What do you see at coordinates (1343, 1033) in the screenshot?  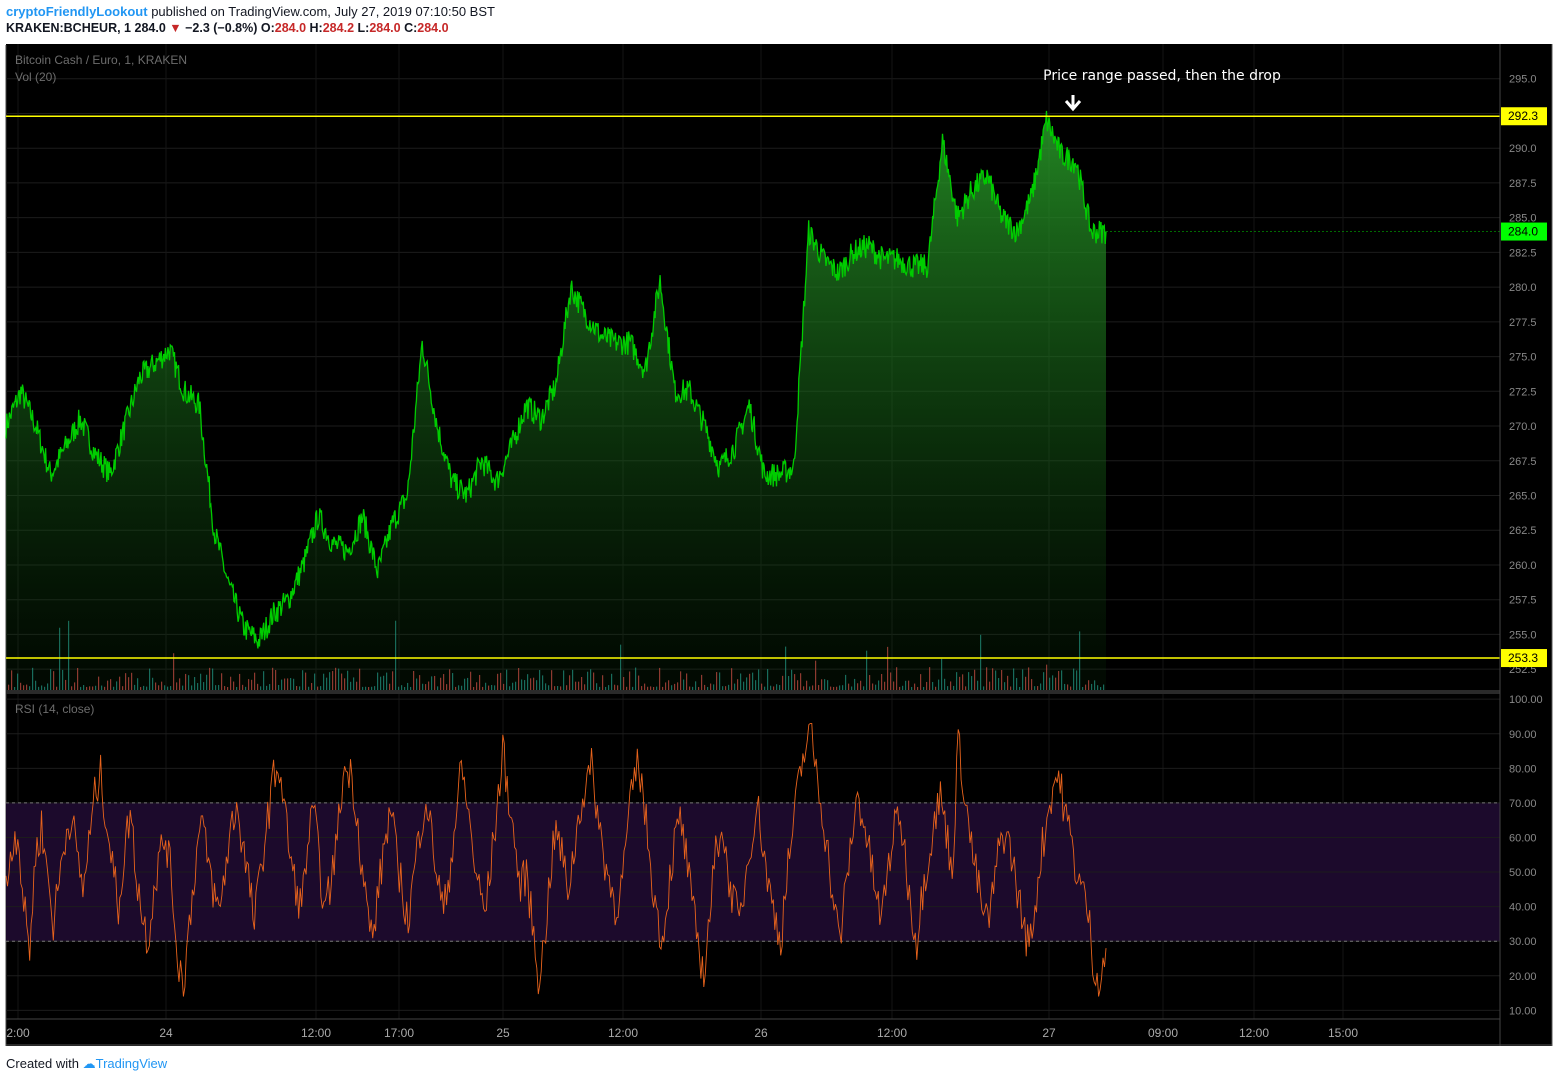 I see `time-tick-label: 15:00` at bounding box center [1343, 1033].